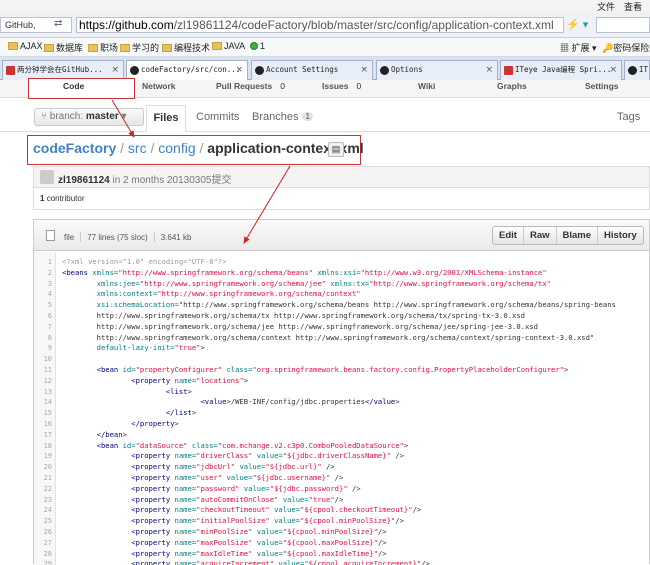 Image resolution: width=650 pixels, height=565 pixels. I want to click on extensions-button: ▦ 扩展 ▾, so click(578, 47).